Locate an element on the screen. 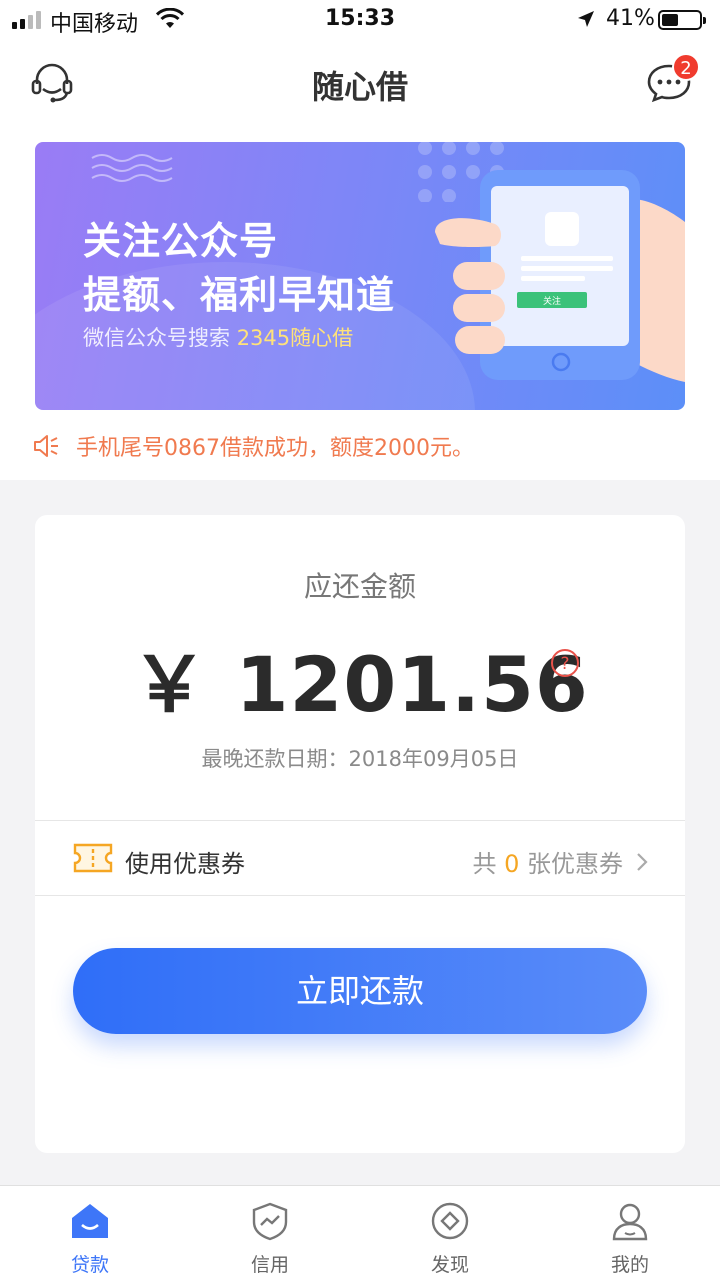 The image size is (720, 1280). tab-label: 贷款 is located at coordinates (89, 1265).